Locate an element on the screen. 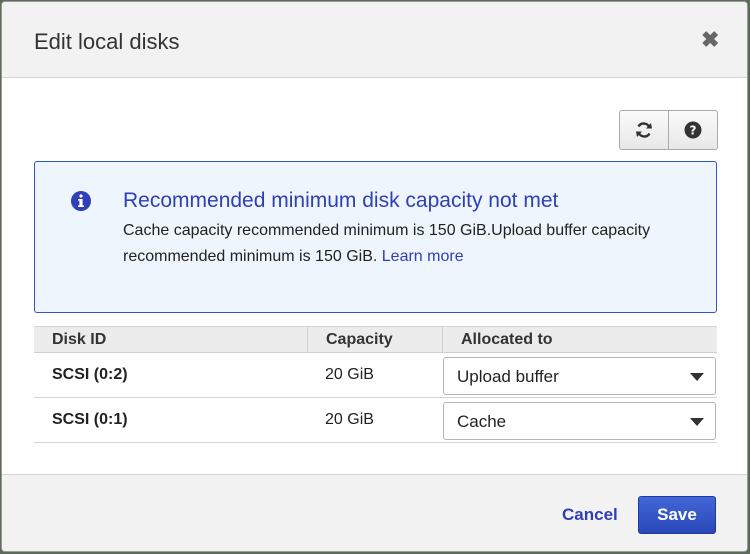 The height and width of the screenshot is (554, 750). allocated-to-select: Upload buffer is located at coordinates (579, 376).